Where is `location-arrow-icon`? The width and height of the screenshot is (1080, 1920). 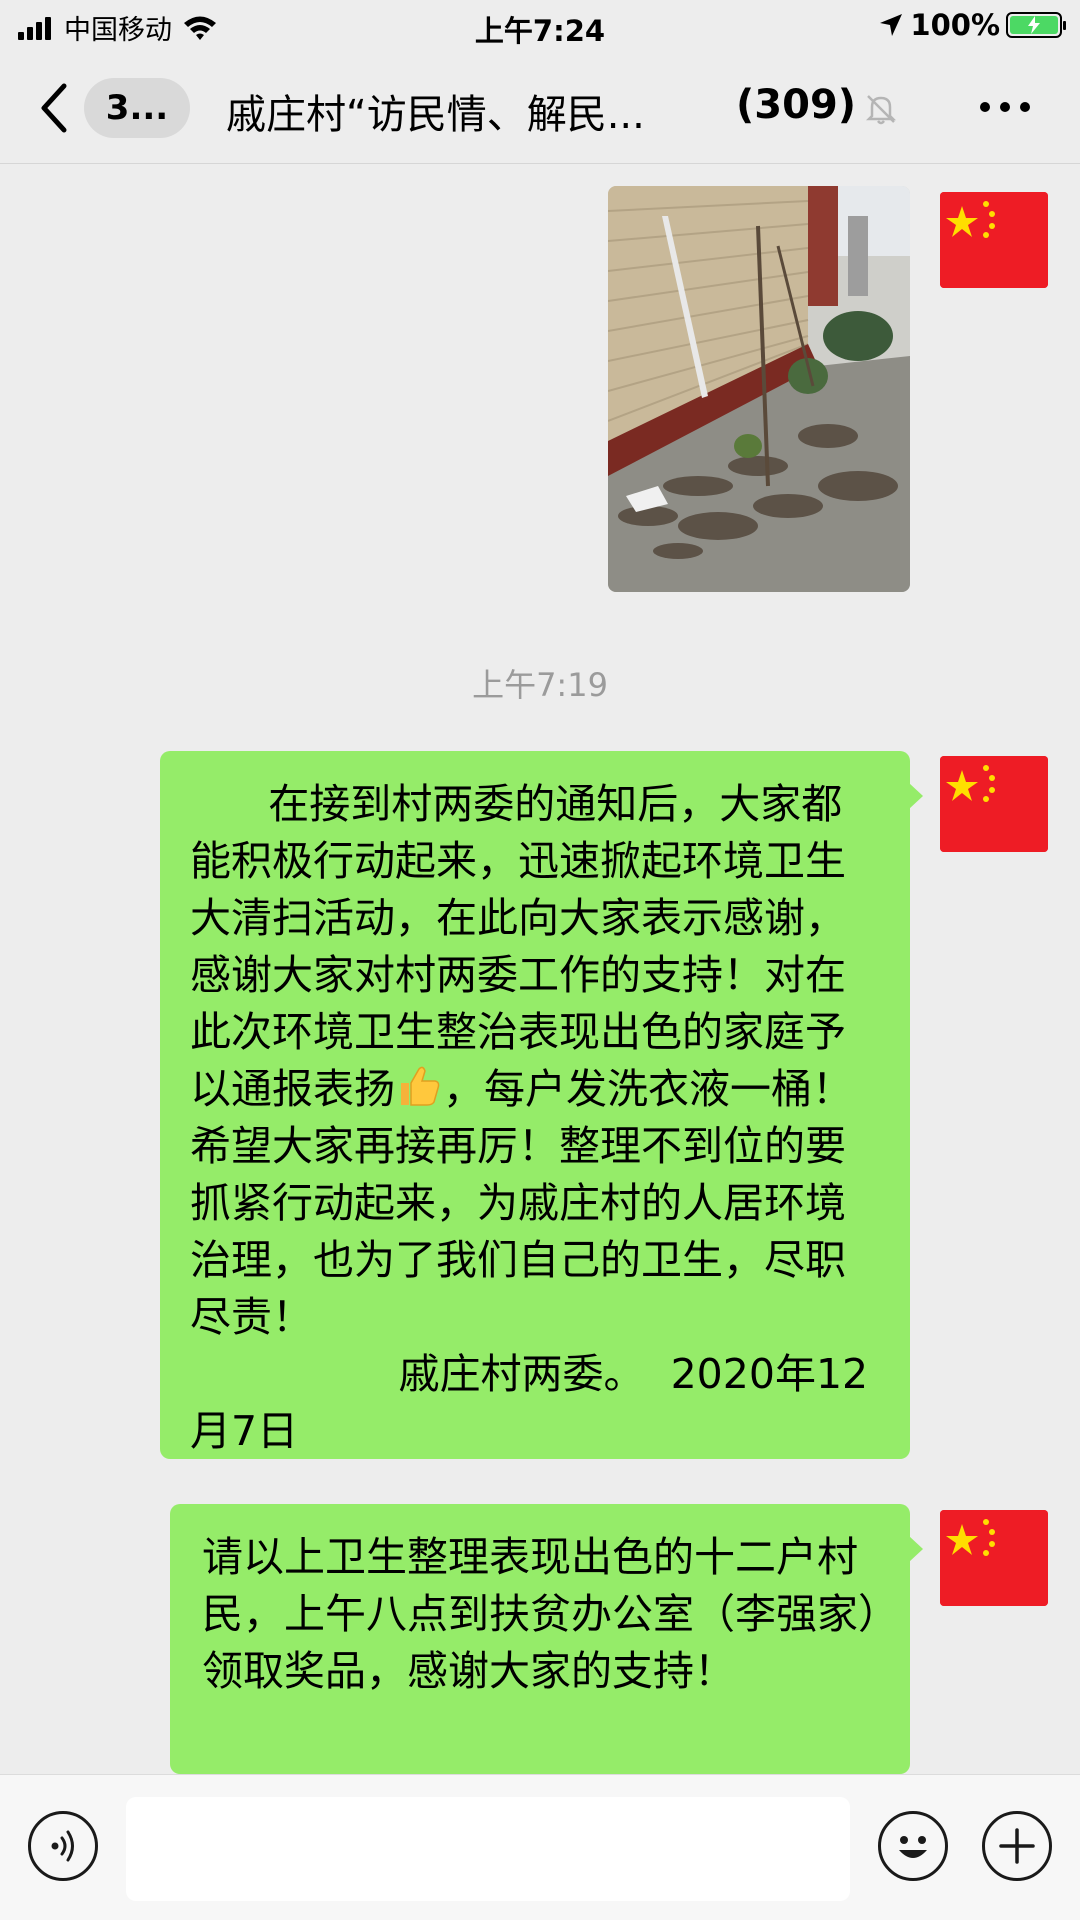 location-arrow-icon is located at coordinates (891, 25).